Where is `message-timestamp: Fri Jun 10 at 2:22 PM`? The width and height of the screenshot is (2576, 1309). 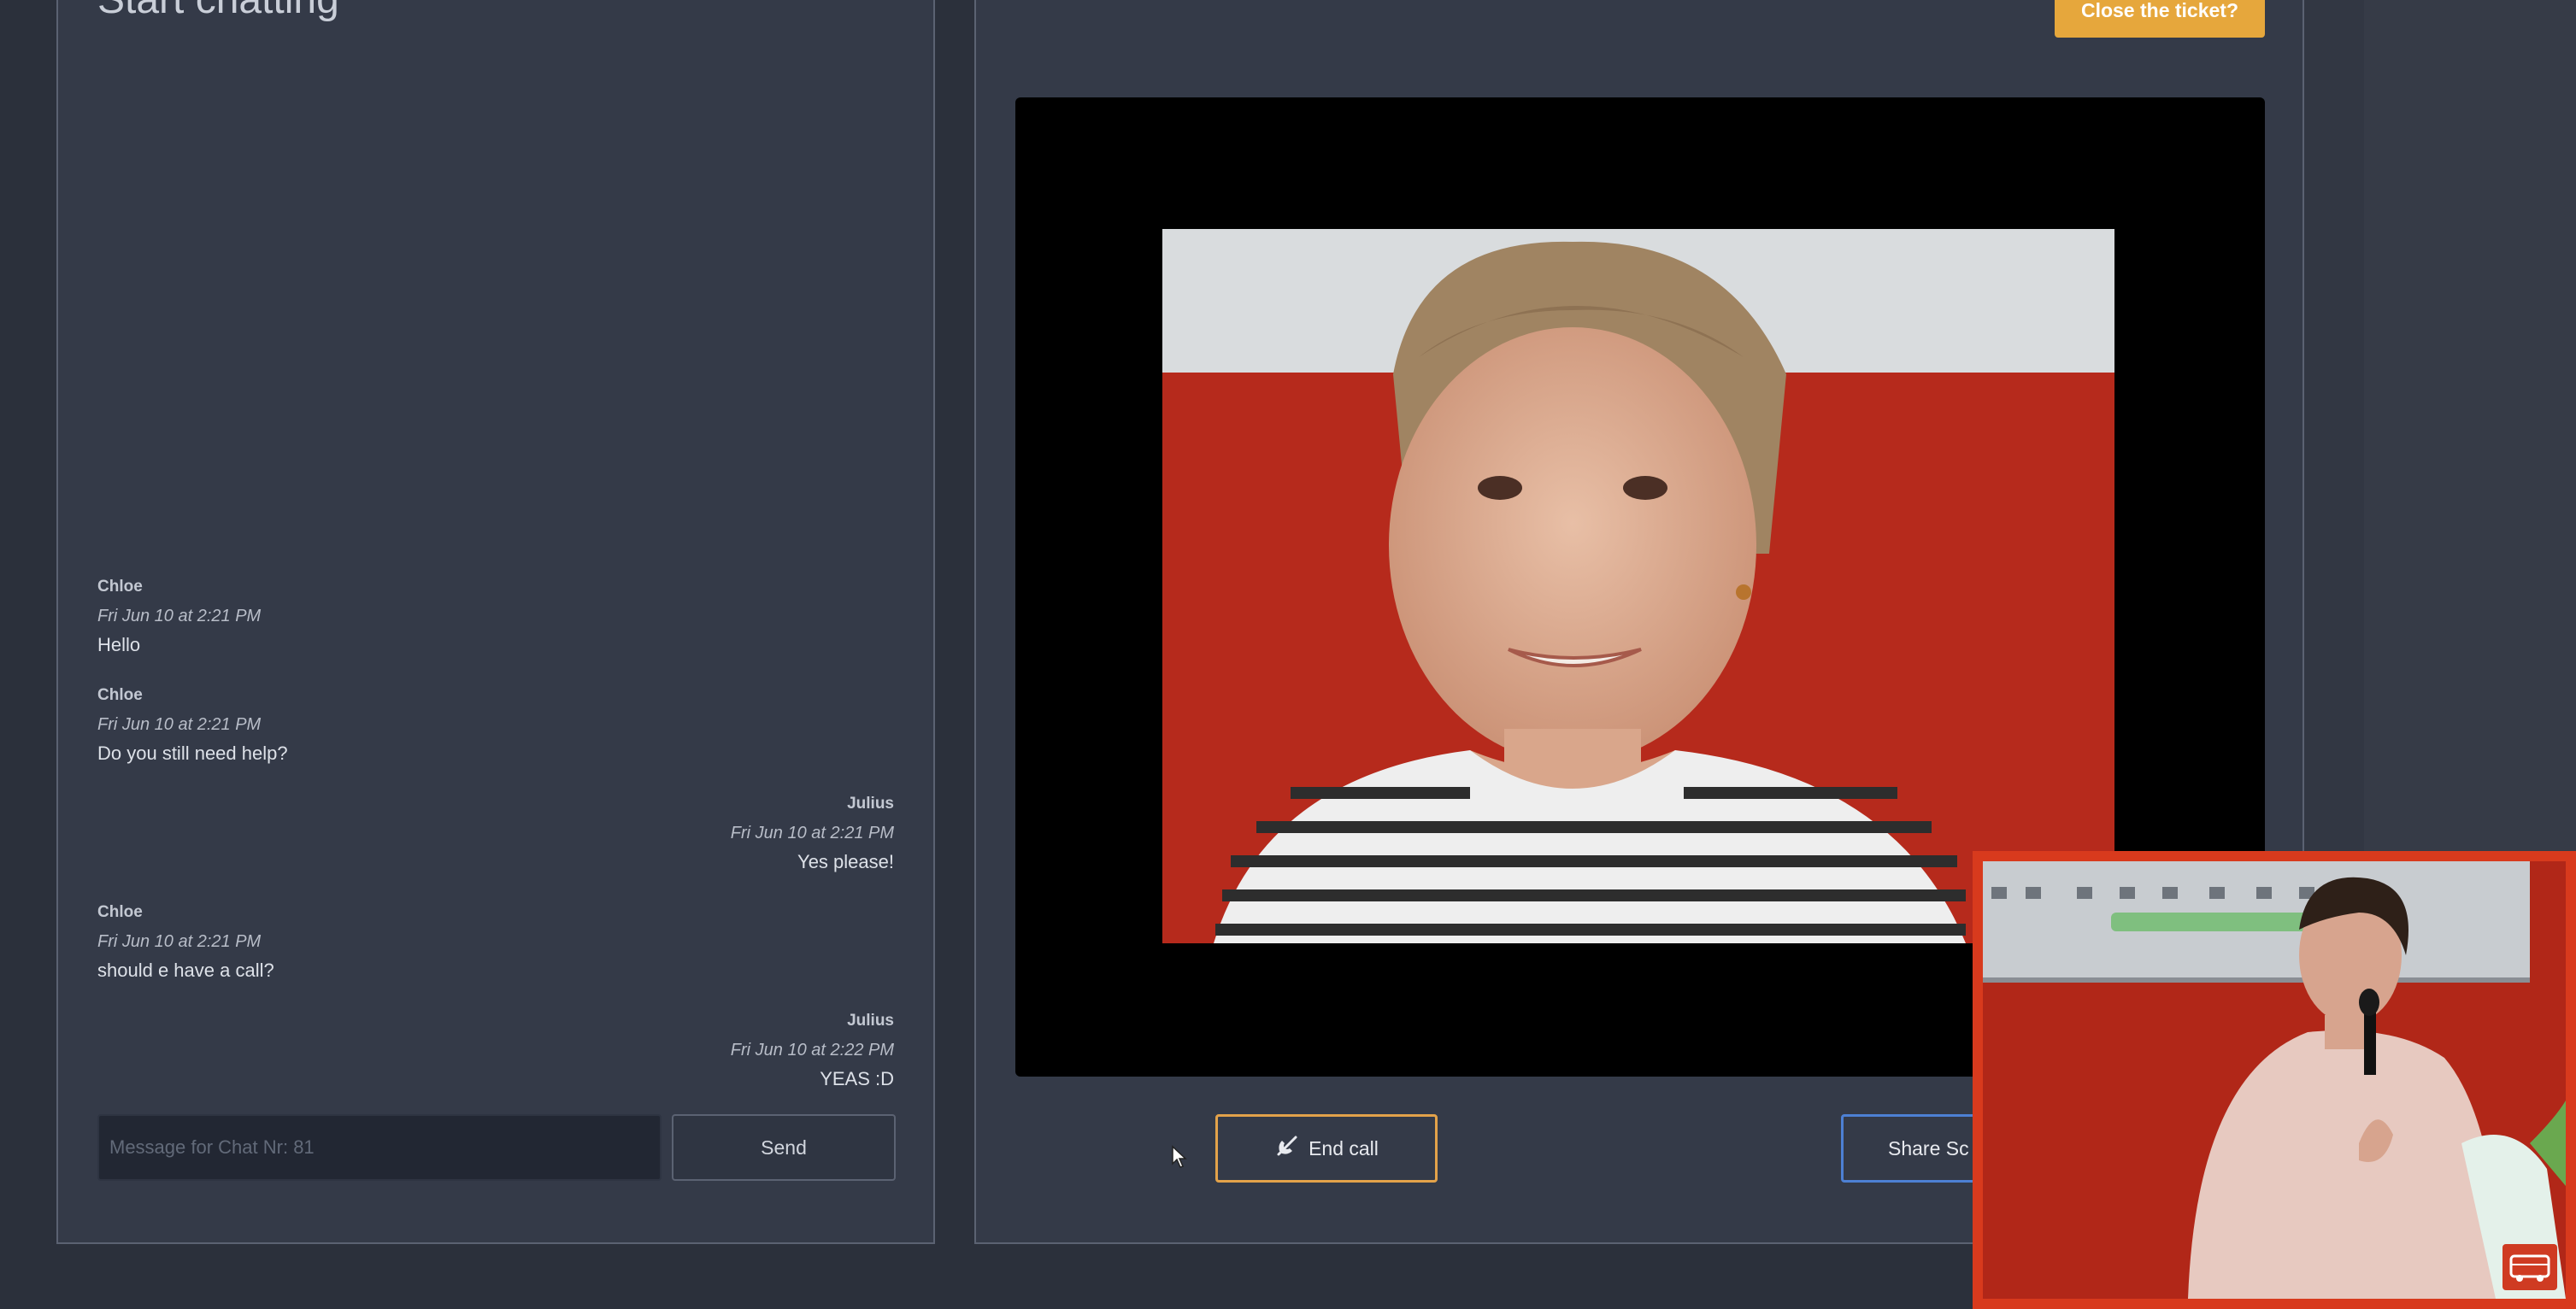
message-timestamp: Fri Jun 10 at 2:22 PM is located at coordinates (812, 1050).